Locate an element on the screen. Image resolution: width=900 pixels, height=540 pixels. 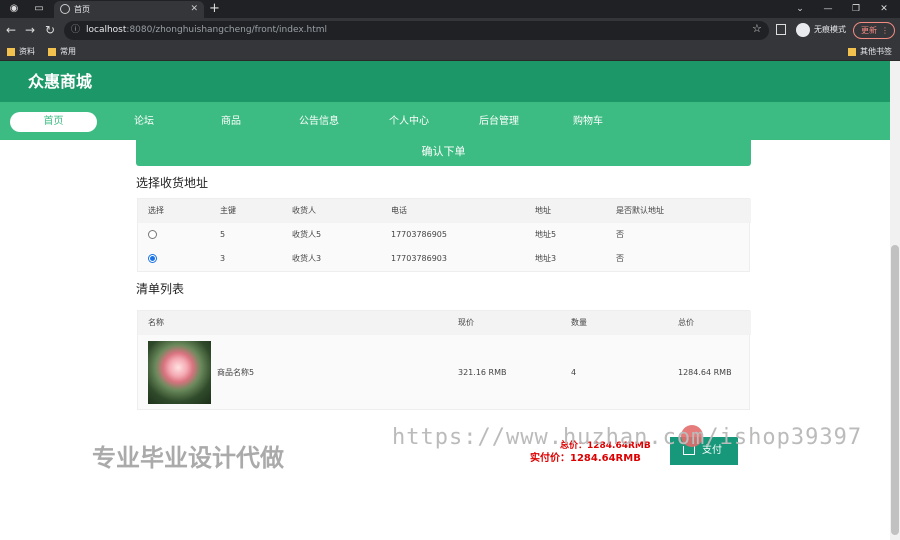
product-total: 1284.64 RMB is located at coordinates (705, 372).